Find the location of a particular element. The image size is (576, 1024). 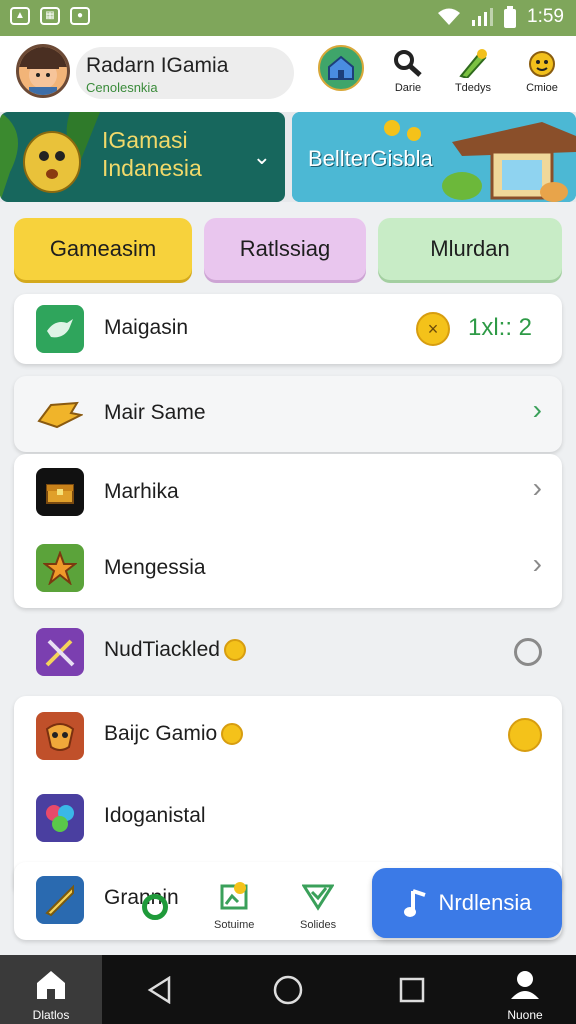

mini-button-solides: Solides is located at coordinates (318, 905).